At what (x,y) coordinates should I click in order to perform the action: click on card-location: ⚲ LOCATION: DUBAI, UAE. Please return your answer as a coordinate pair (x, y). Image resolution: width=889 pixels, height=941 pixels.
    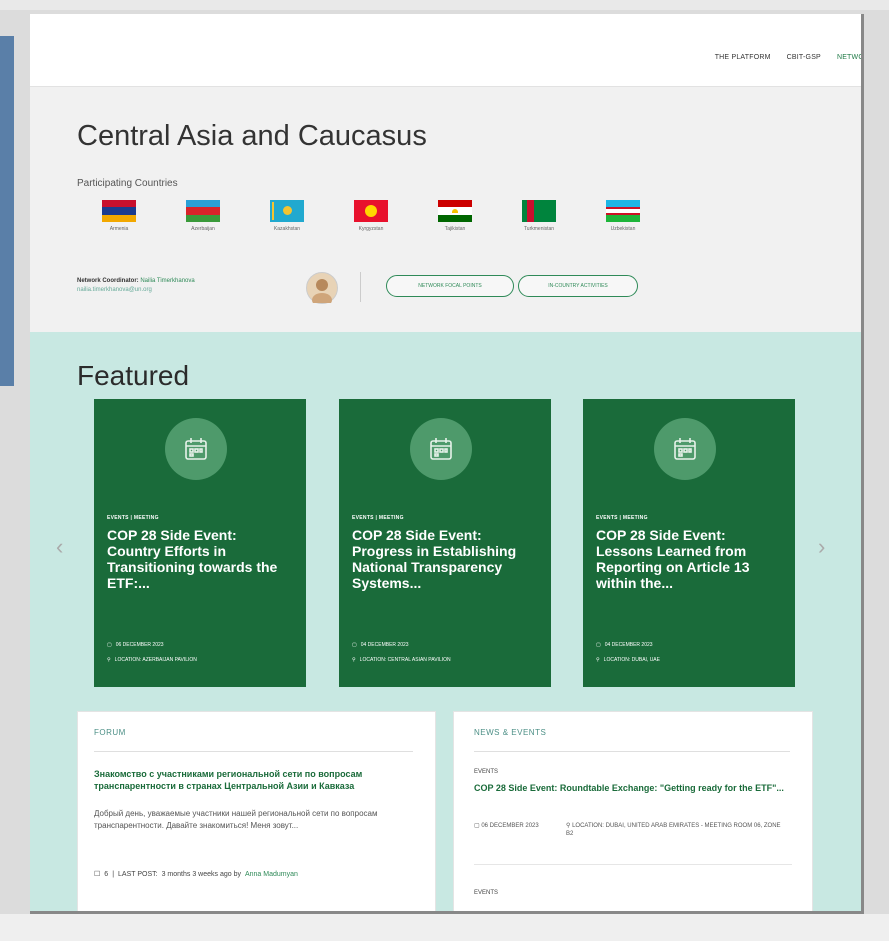
    Looking at the image, I should click on (628, 660).